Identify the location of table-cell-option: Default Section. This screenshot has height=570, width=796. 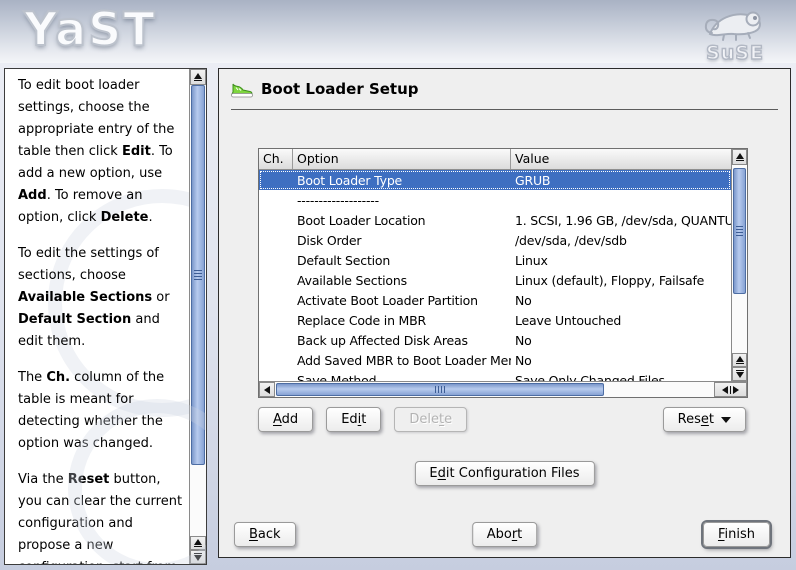
(344, 260).